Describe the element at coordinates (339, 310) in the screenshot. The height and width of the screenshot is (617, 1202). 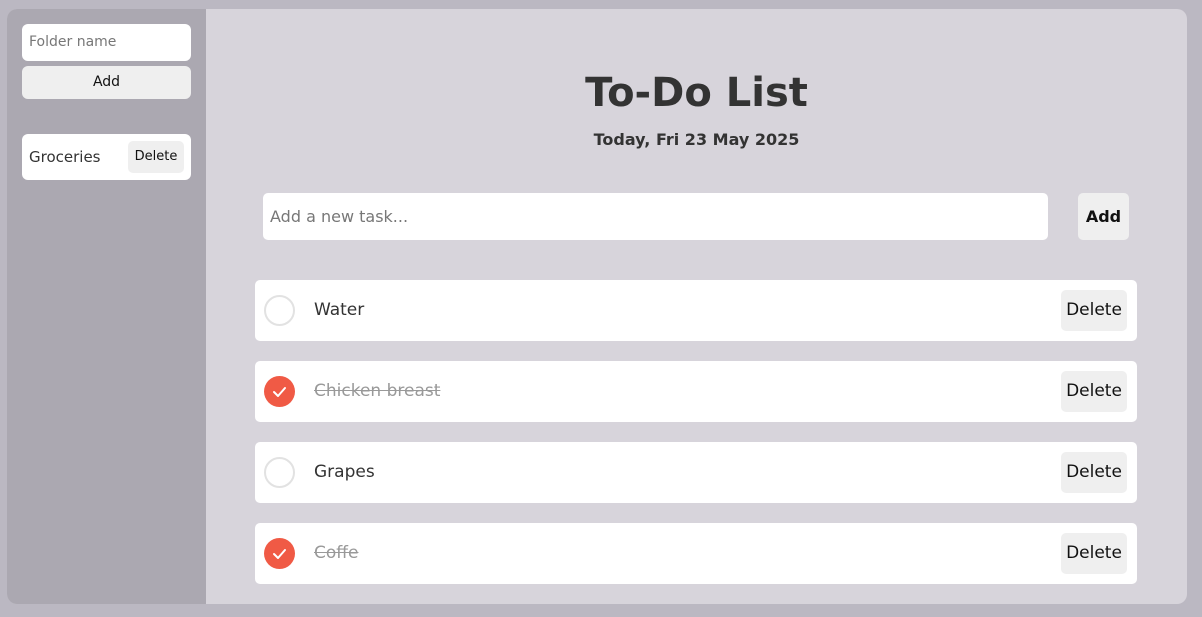
I see `task-text: Water` at that location.